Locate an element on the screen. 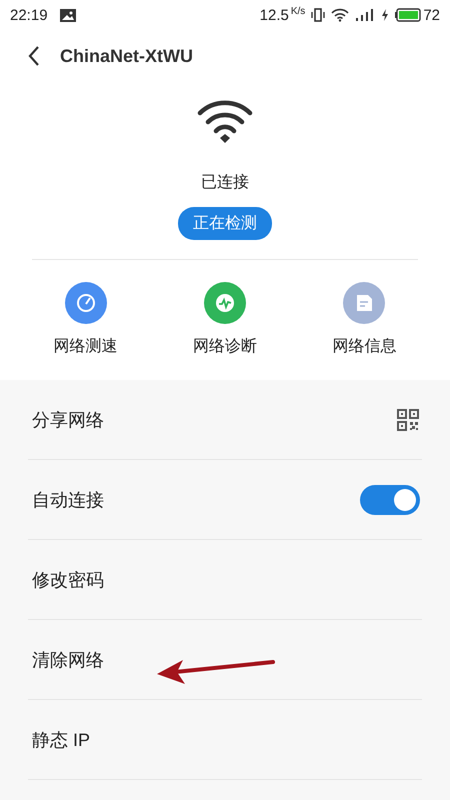 This screenshot has width=450, height=800. network-name: ChinaNet-XtWU is located at coordinates (126, 56).